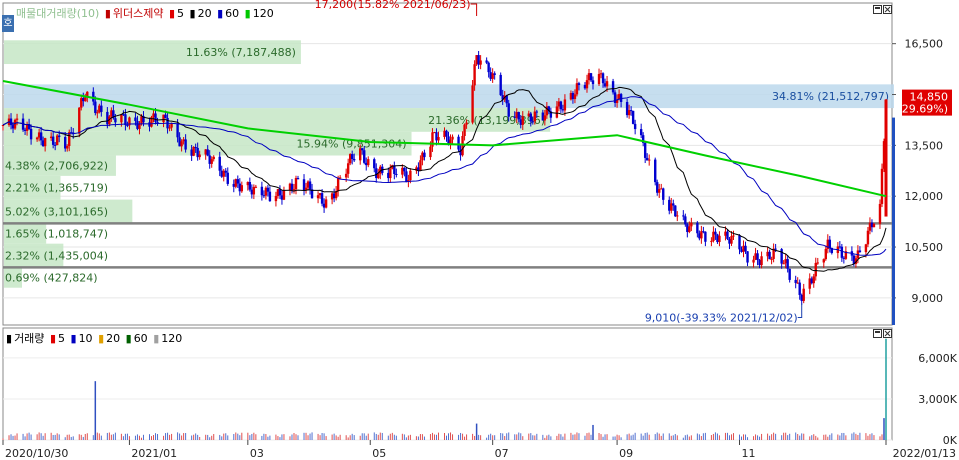  What do you see at coordinates (56, 256) in the screenshot?
I see `volume-profile-label: 2.32% (1,435,004)` at bounding box center [56, 256].